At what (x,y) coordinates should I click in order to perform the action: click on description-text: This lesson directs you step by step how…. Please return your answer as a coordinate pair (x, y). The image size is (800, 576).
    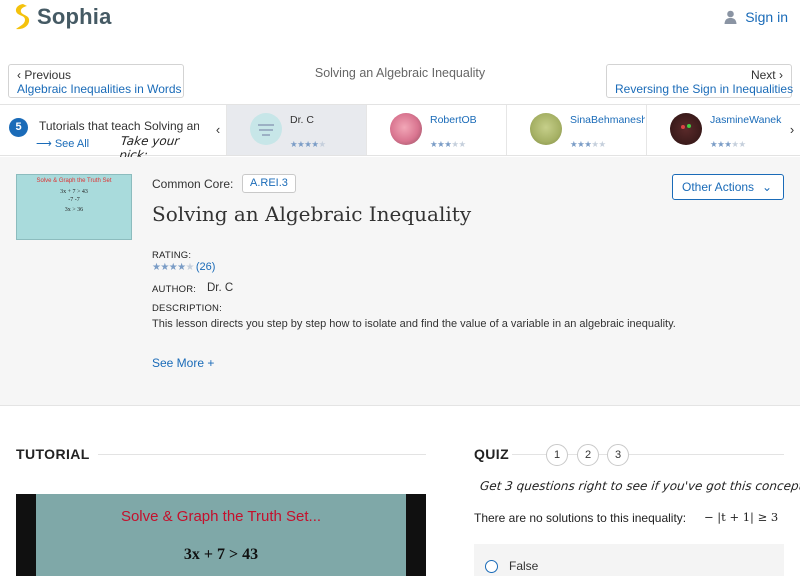
    Looking at the image, I should click on (414, 324).